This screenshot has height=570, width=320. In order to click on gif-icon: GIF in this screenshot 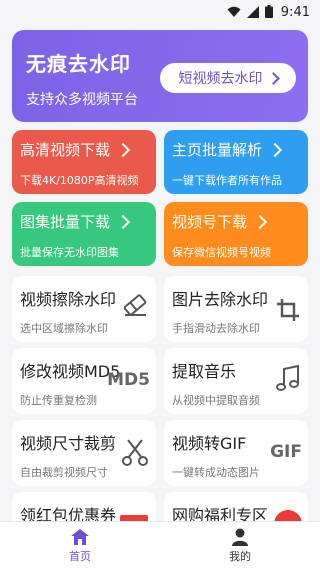, I will do `click(286, 452)`.